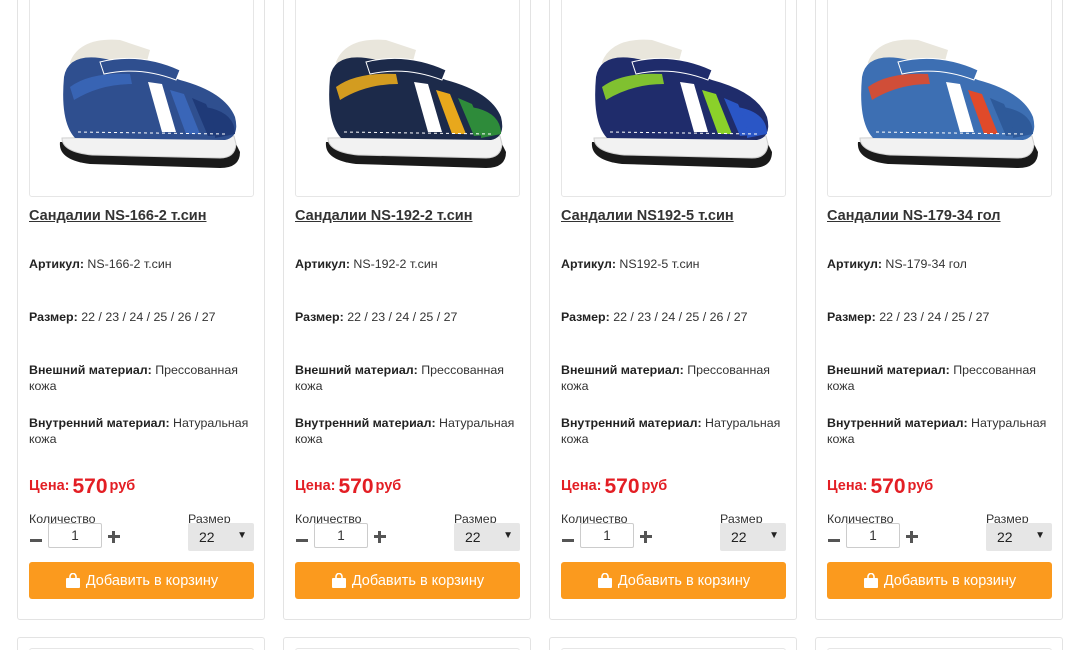 Image resolution: width=1080 pixels, height=650 pixels. What do you see at coordinates (926, 264) in the screenshot?
I see `article-value: NS-179-34 гол` at bounding box center [926, 264].